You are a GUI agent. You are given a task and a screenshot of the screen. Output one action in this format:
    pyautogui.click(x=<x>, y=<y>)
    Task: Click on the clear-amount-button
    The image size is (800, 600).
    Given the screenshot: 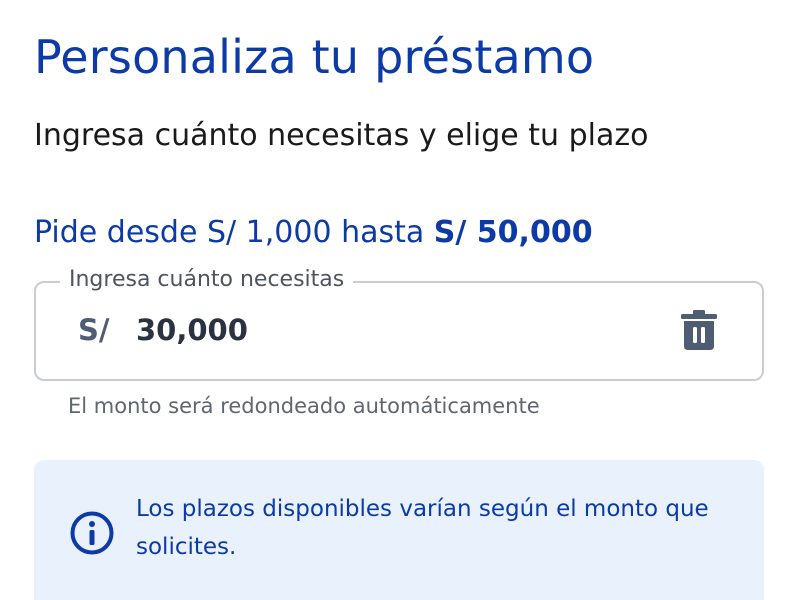 What is the action you would take?
    pyautogui.click(x=699, y=330)
    